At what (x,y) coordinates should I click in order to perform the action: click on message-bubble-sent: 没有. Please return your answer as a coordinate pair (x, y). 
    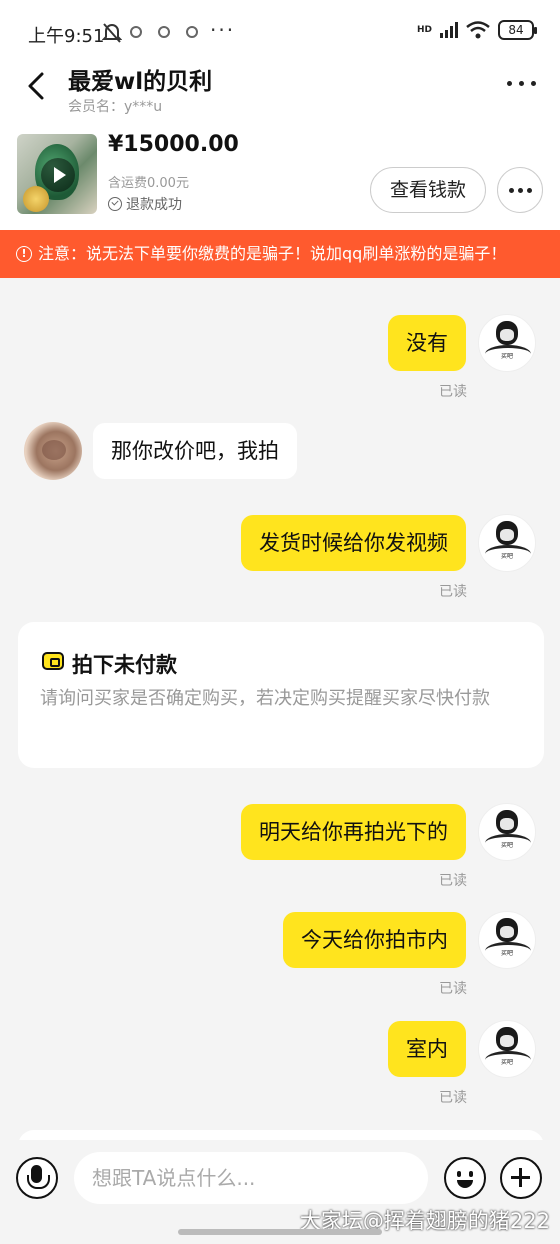
    Looking at the image, I should click on (427, 343).